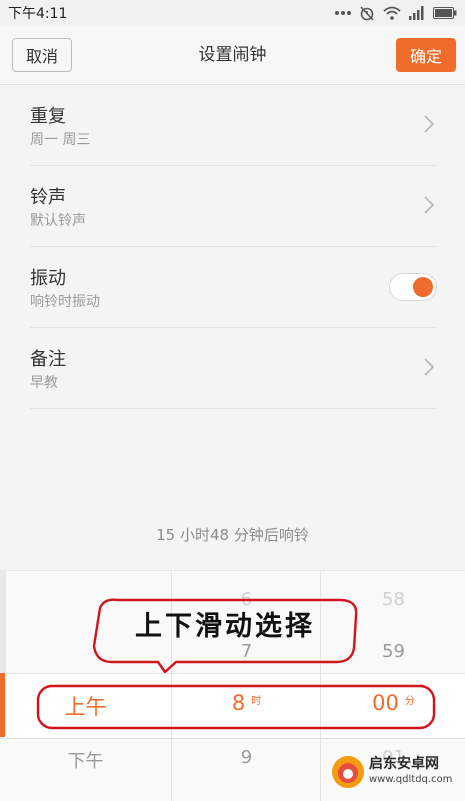  Describe the element at coordinates (343, 13) in the screenshot. I see `more-dots-icon` at that location.